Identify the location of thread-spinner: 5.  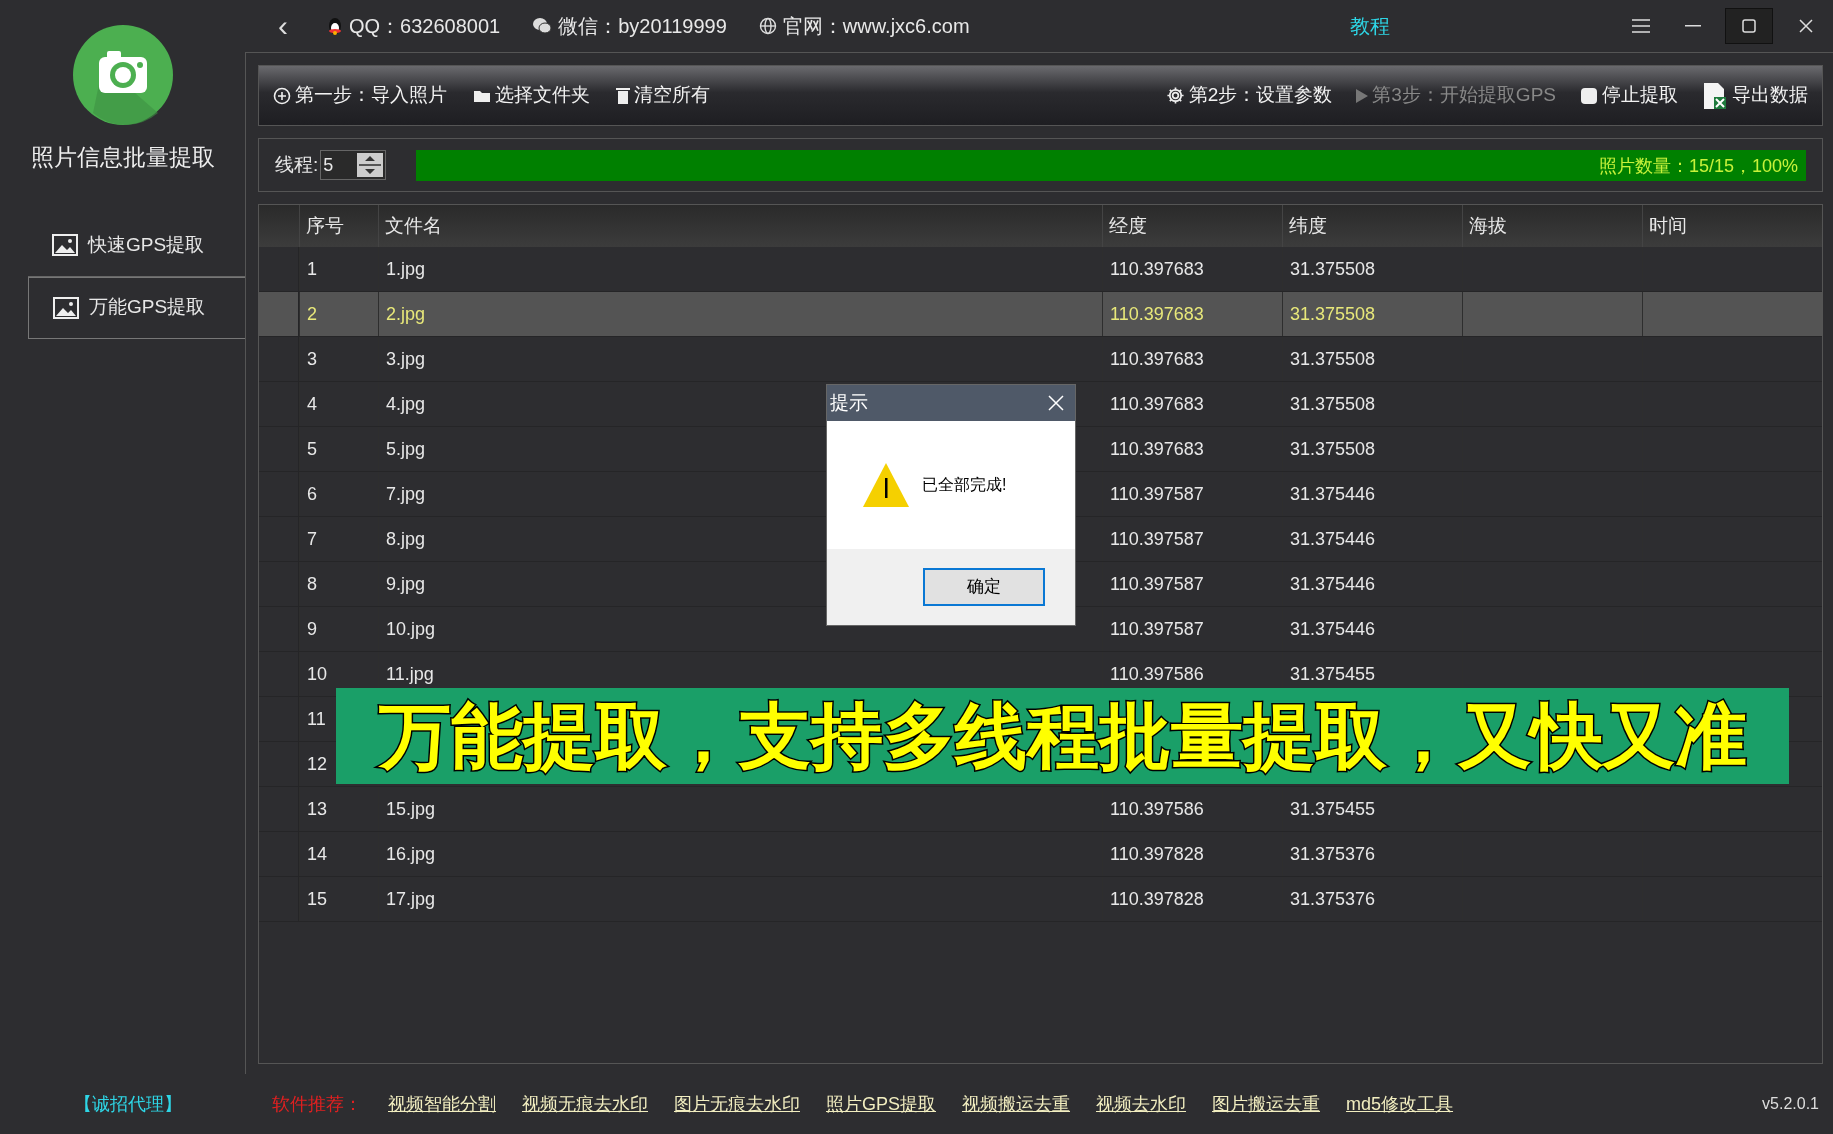
(353, 165).